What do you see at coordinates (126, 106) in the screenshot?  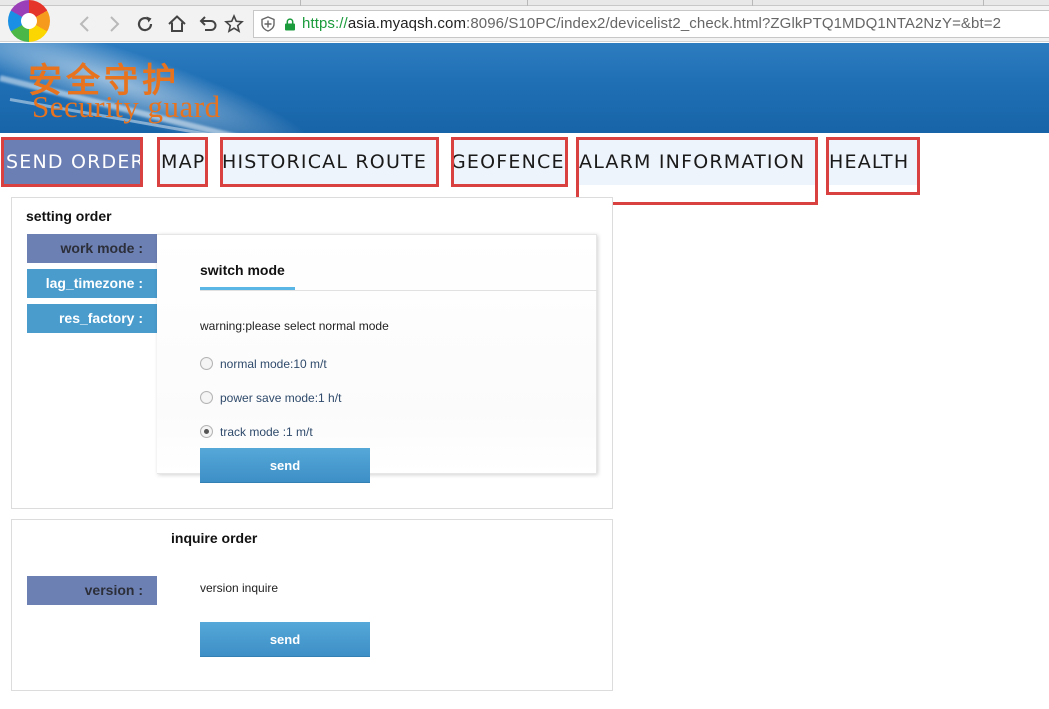 I see `banner-english-title: Security guard` at bounding box center [126, 106].